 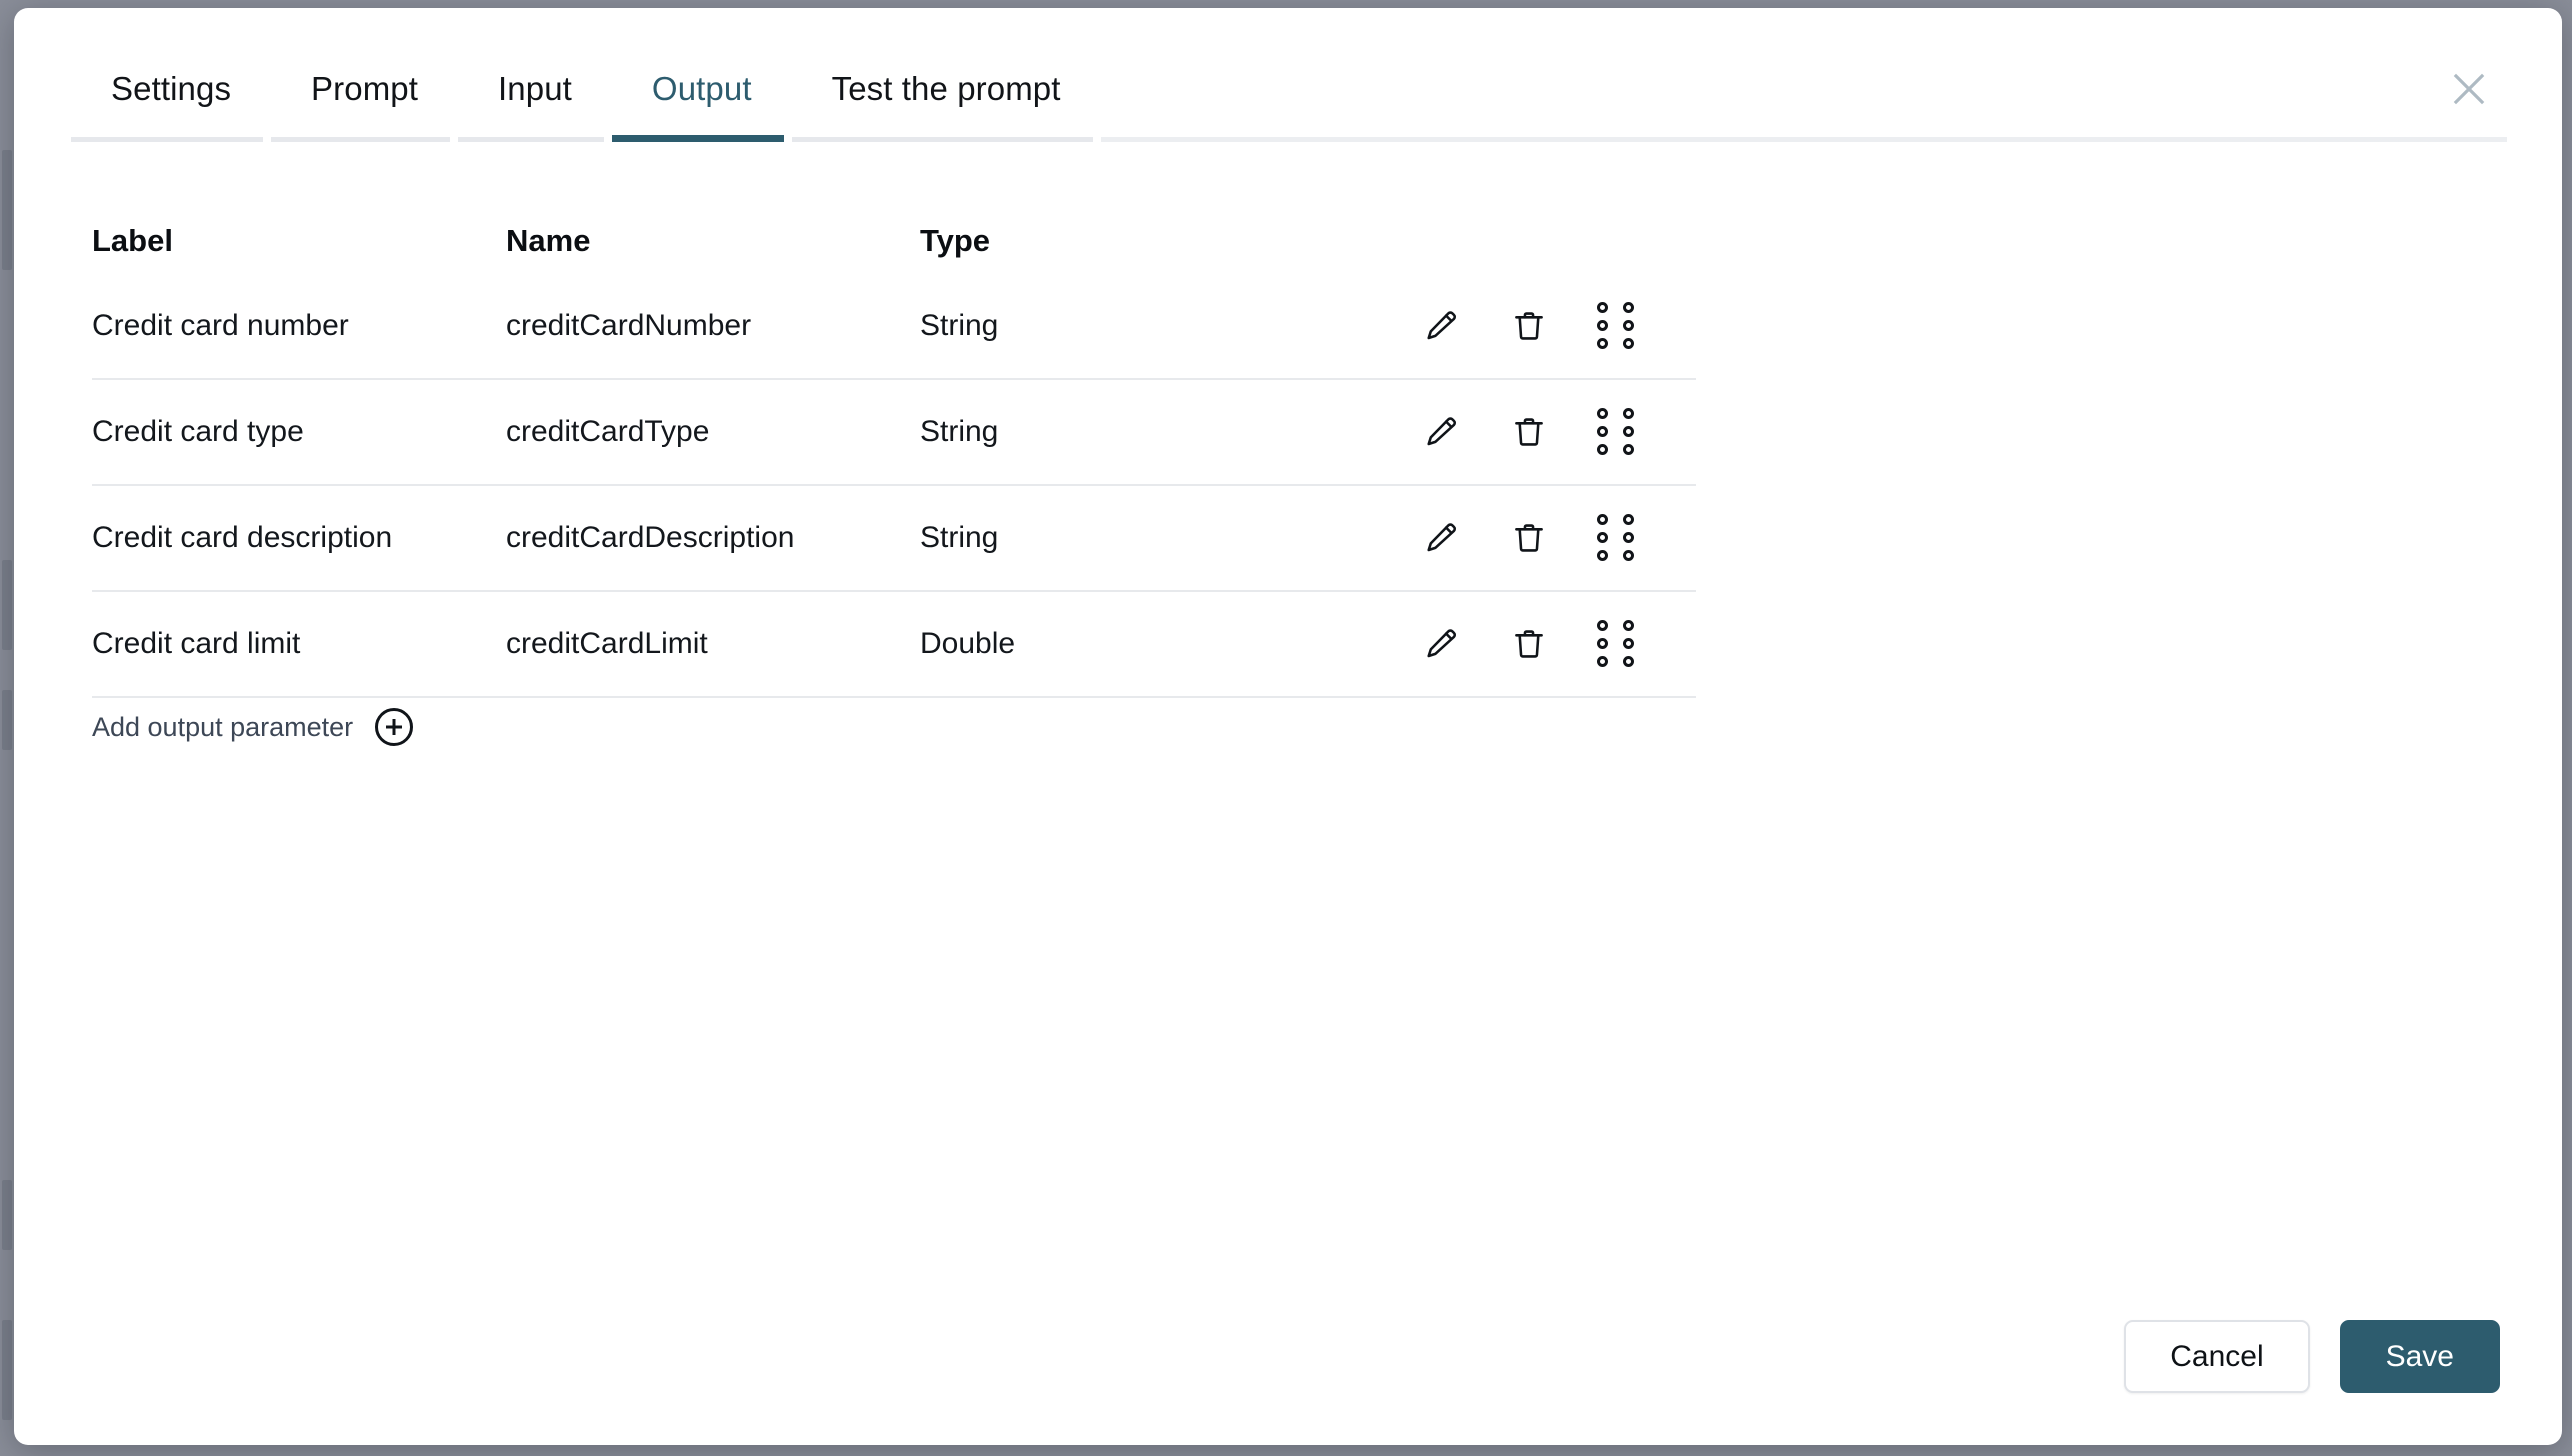 I want to click on tab-test-the-prompt-label: Test the prompt, so click(x=946, y=88).